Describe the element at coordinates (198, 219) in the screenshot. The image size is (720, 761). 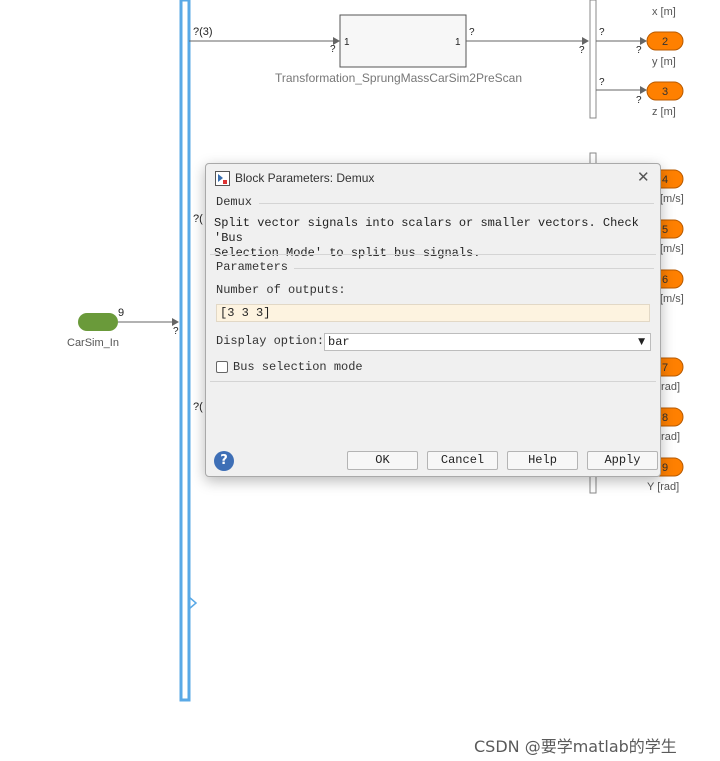
I see `signal-dim-label-mid: ?(` at that location.